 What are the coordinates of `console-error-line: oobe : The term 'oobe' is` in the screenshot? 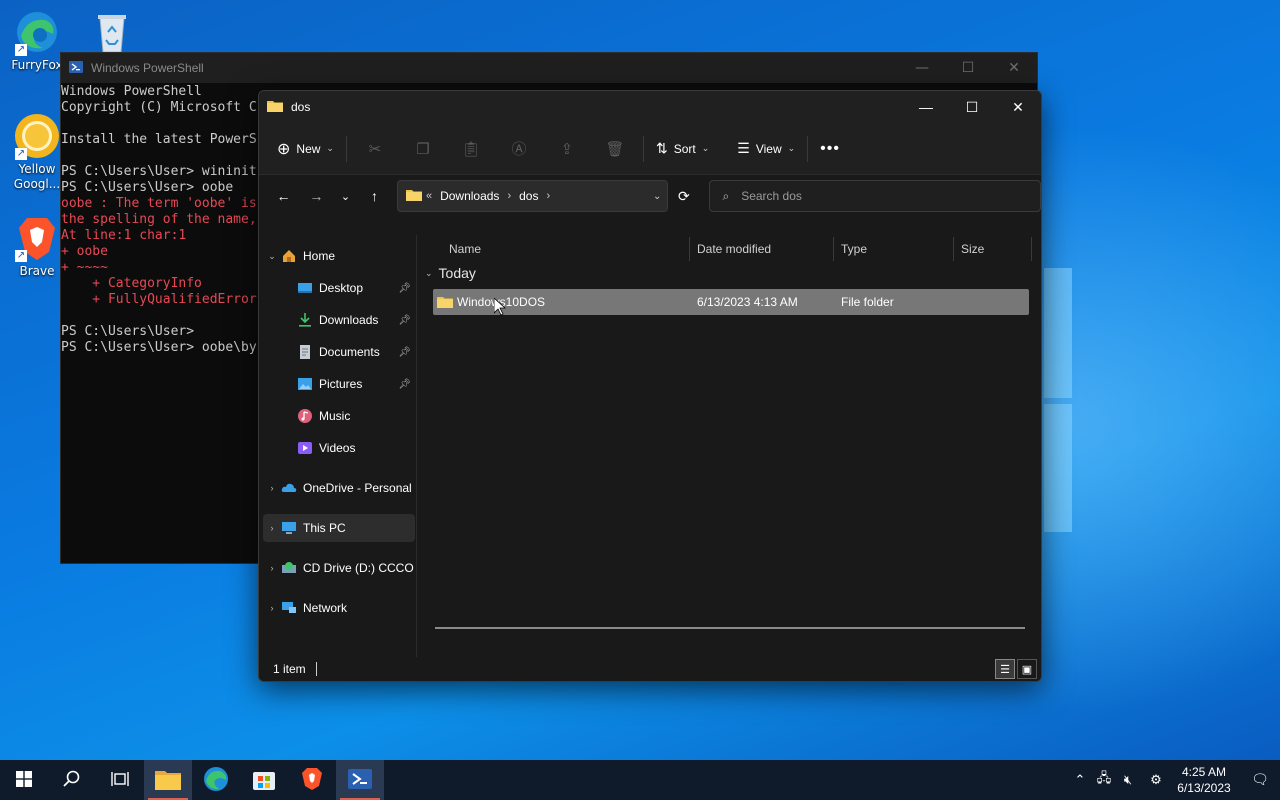 It's located at (159, 203).